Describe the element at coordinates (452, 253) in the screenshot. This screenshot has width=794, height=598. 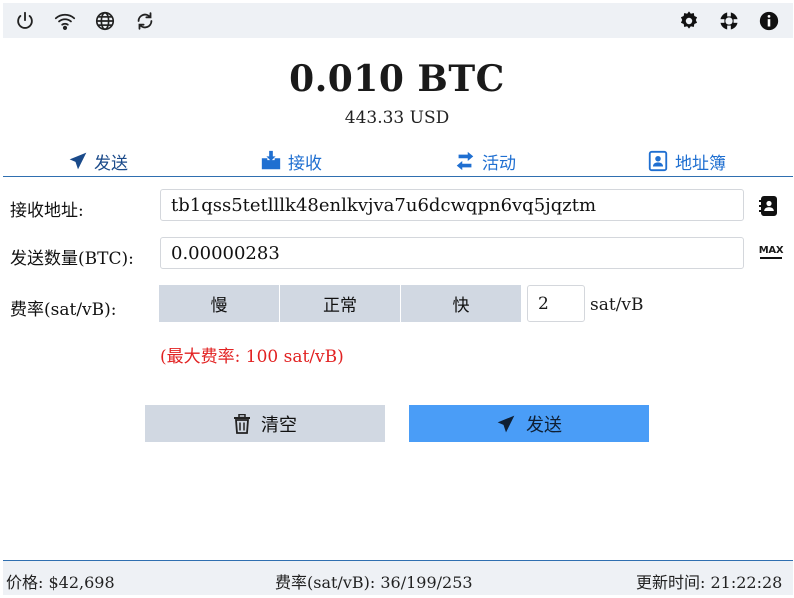
I see `amount-input: 0.00000283` at that location.